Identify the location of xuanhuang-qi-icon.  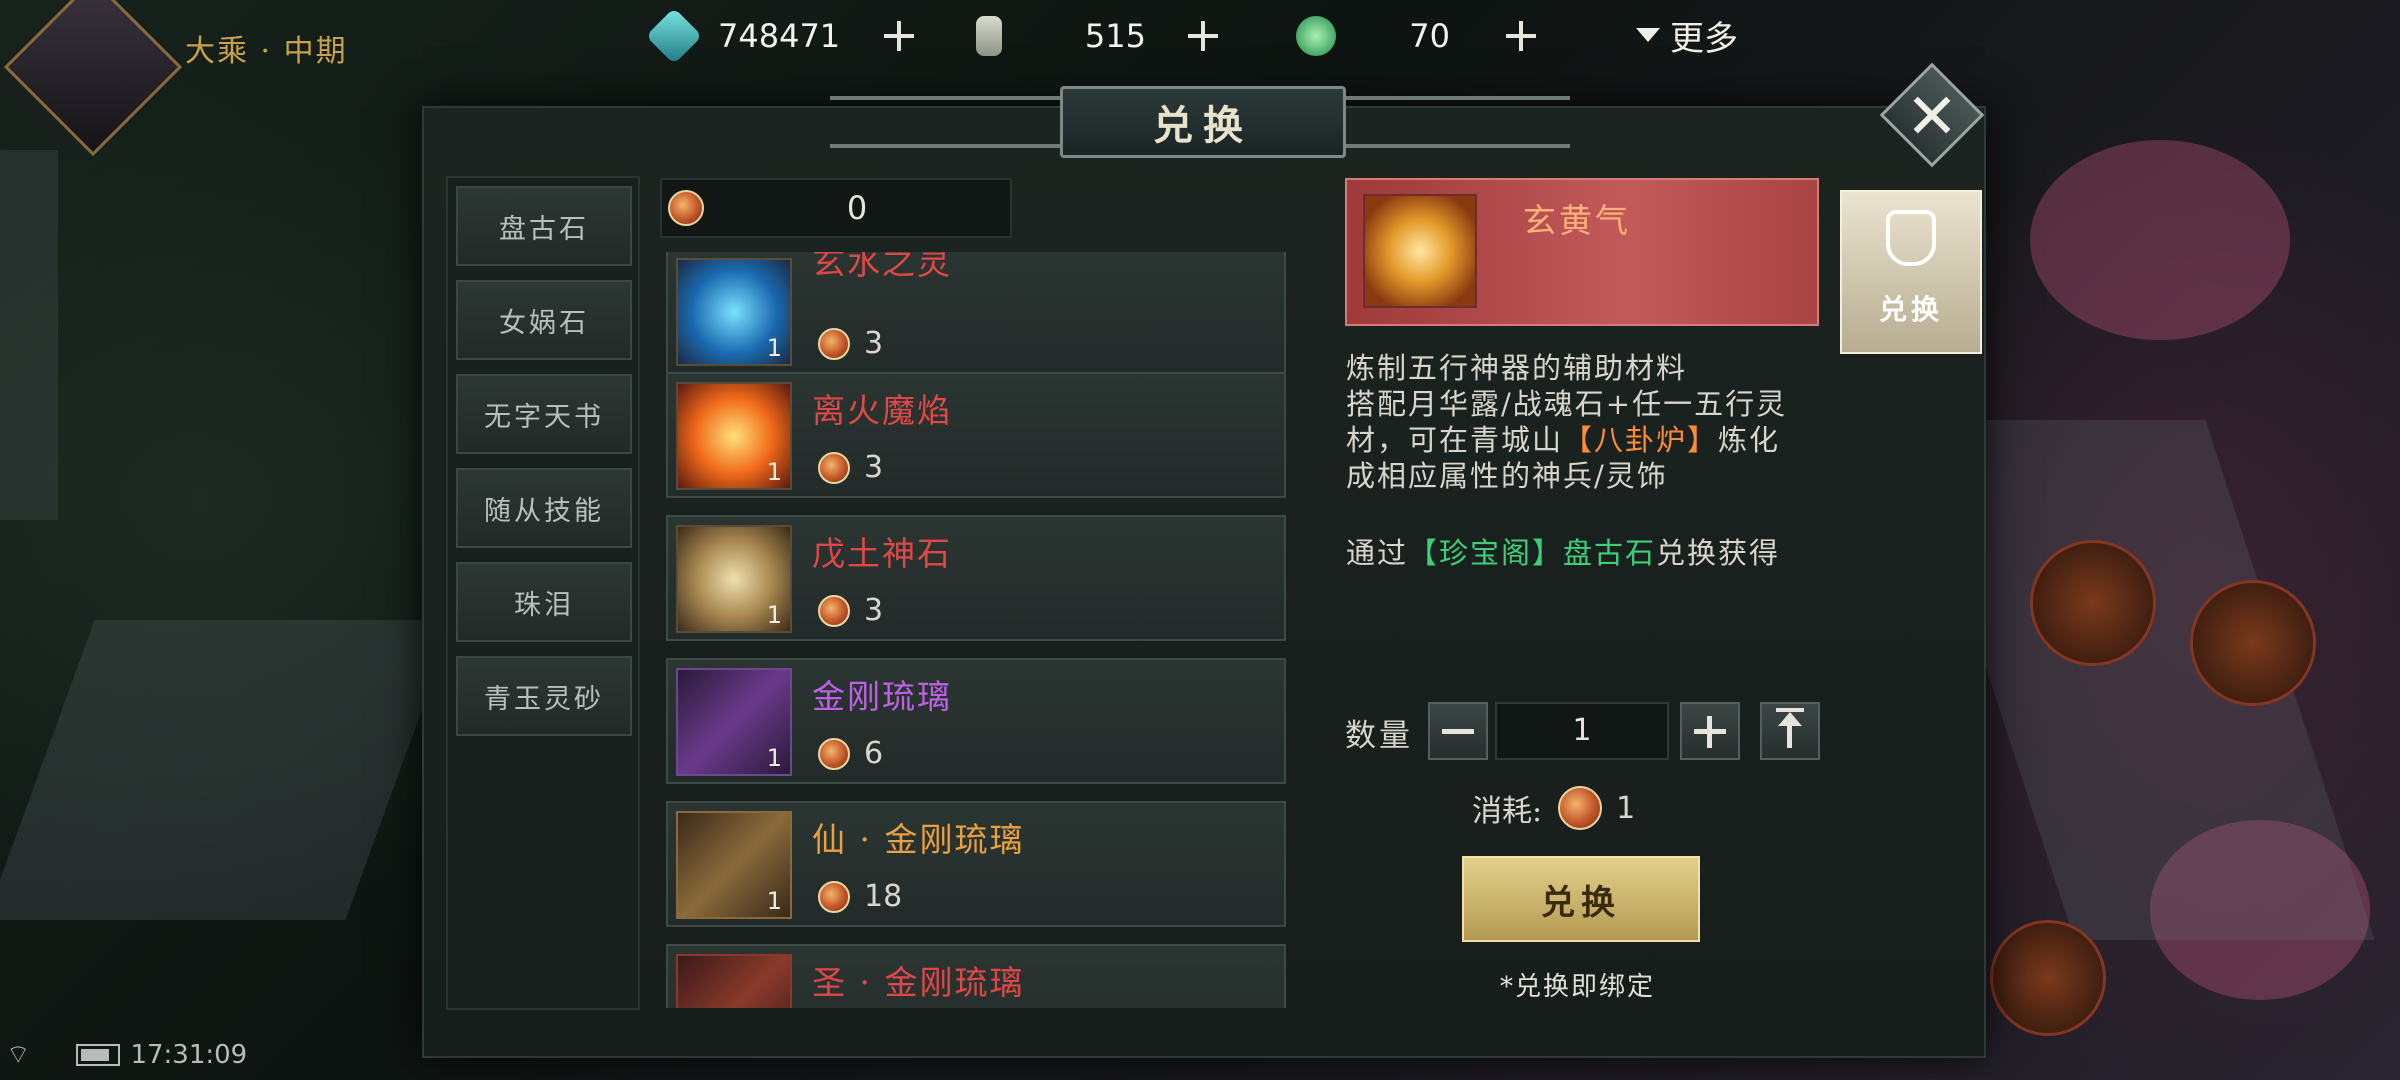
(1420, 251).